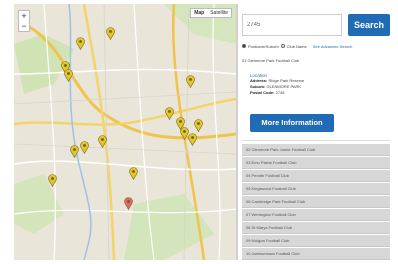  What do you see at coordinates (262, 92) in the screenshot?
I see `postcode-label: Postal Code:` at bounding box center [262, 92].